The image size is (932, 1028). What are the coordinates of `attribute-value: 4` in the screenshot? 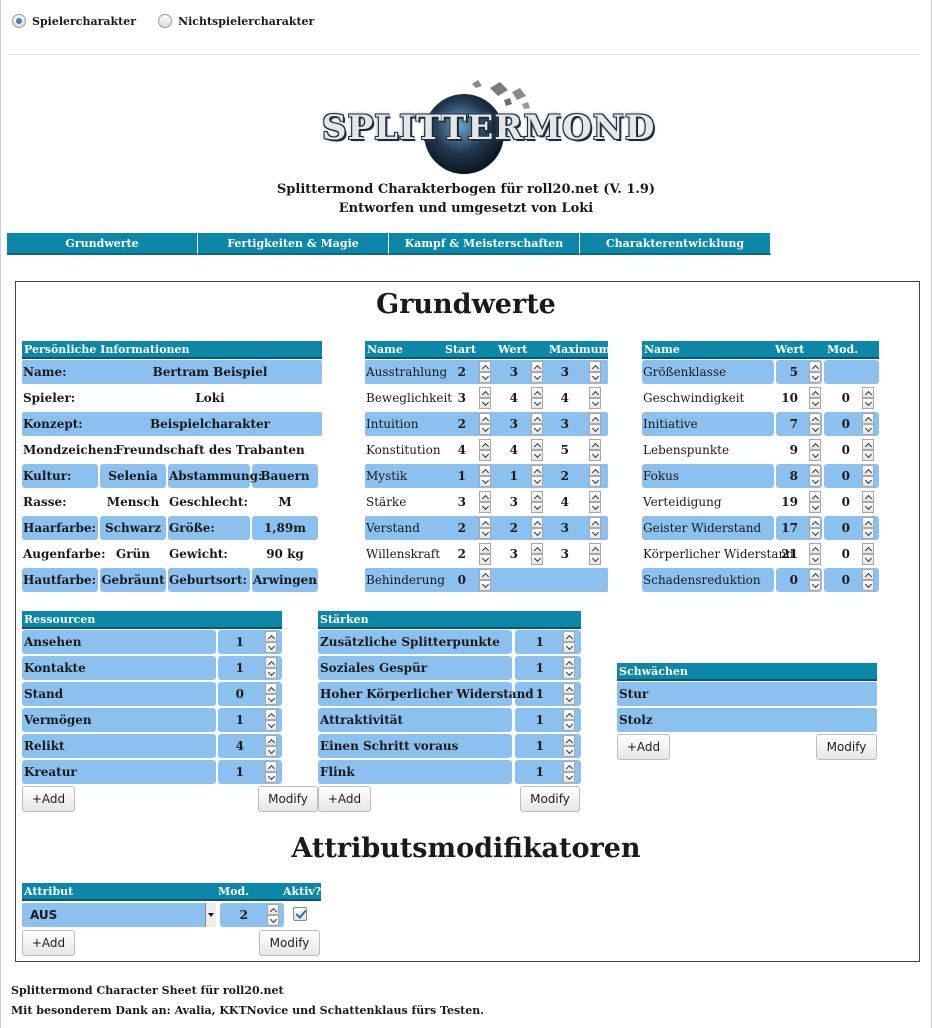 It's located at (508, 450).